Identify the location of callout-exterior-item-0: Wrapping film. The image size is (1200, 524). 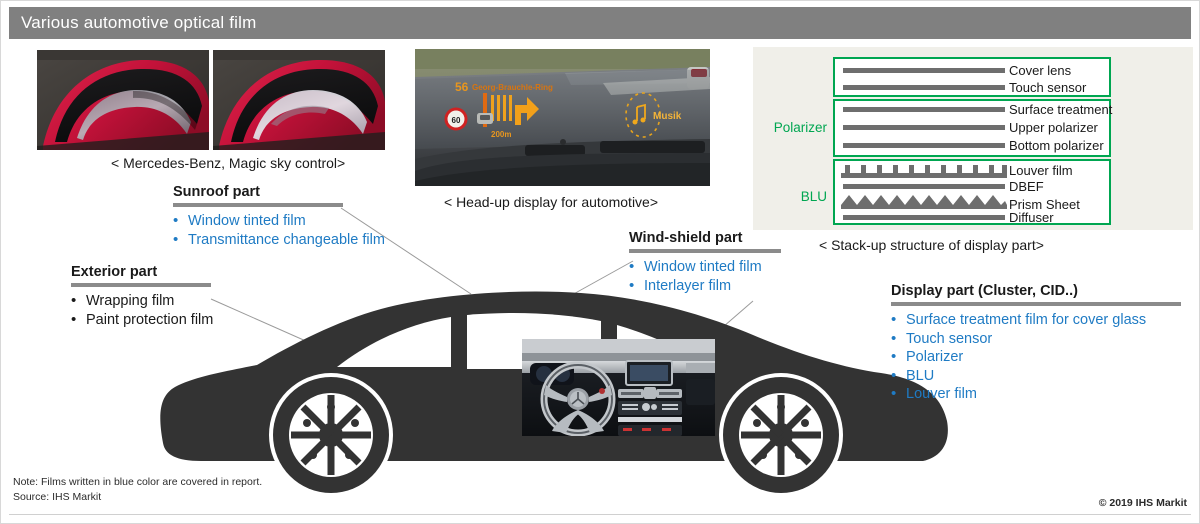
(130, 301).